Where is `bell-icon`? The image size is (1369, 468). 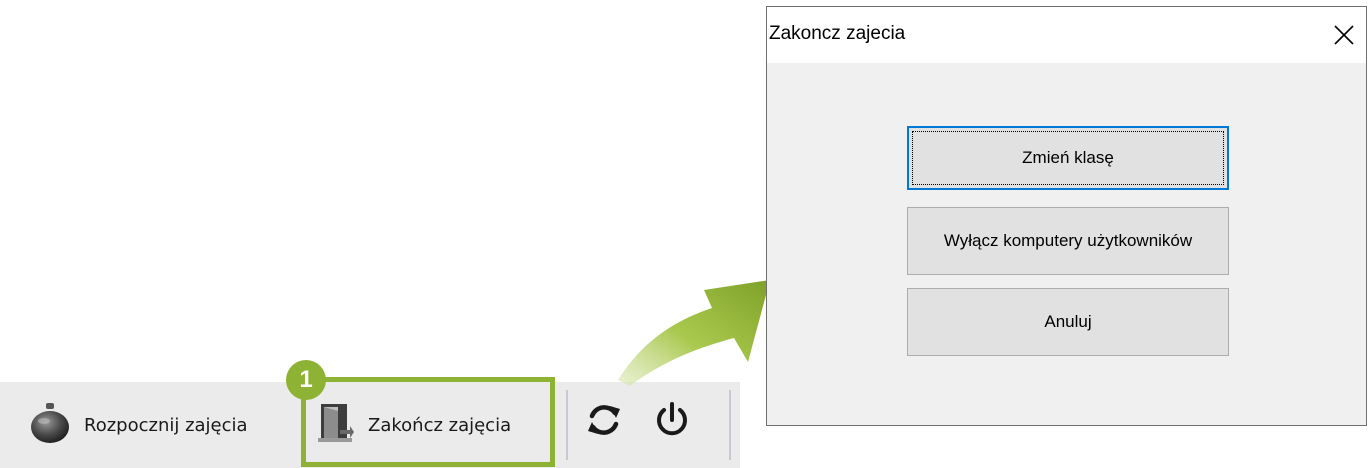
bell-icon is located at coordinates (50, 425).